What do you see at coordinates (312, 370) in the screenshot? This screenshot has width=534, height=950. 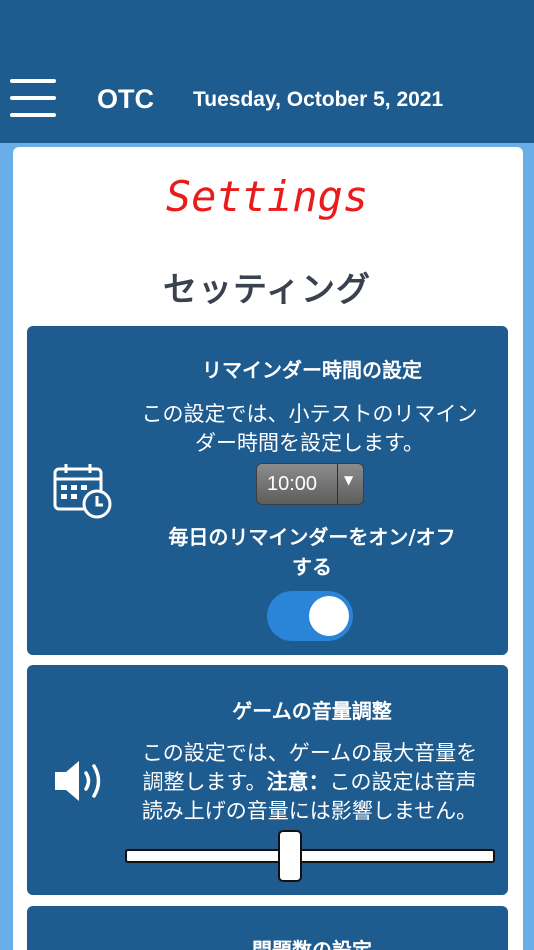 I see `reminder-title: リマインダー時間の設定` at bounding box center [312, 370].